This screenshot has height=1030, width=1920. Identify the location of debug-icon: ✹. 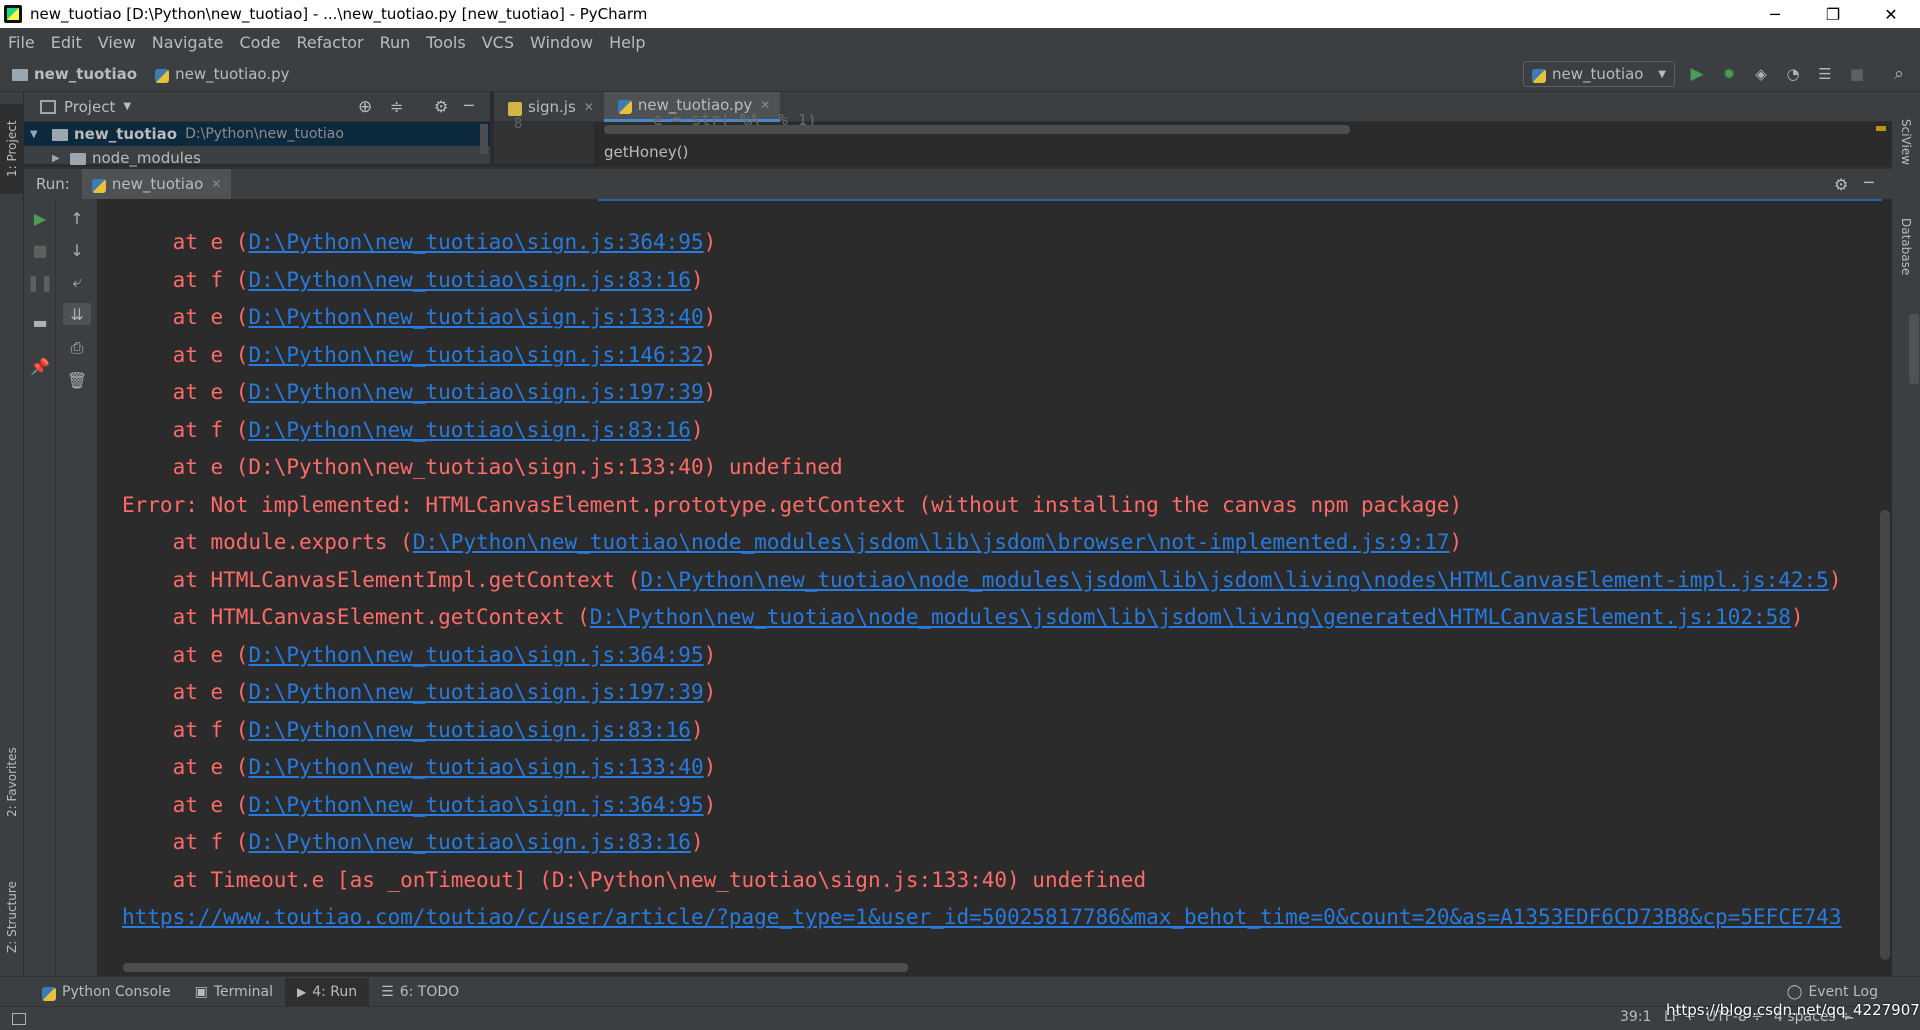
(1729, 74).